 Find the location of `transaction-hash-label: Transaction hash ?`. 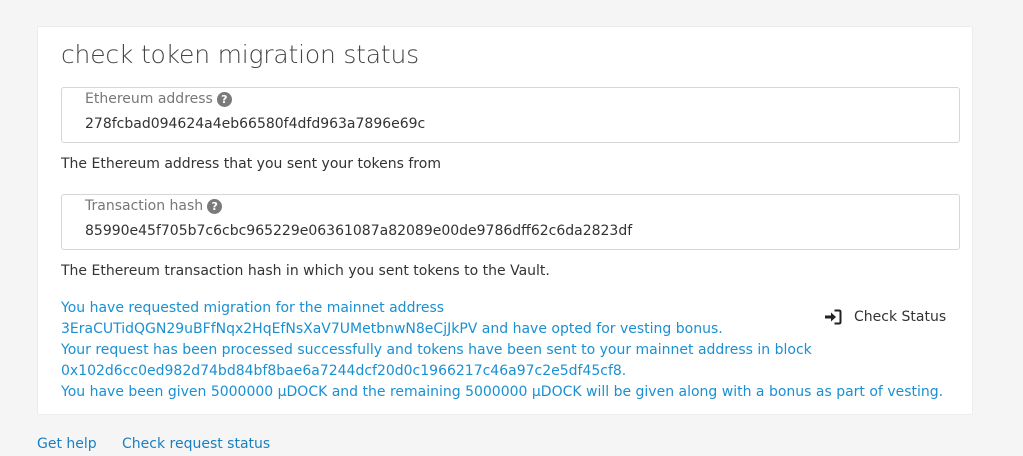

transaction-hash-label: Transaction hash ? is located at coordinates (154, 206).